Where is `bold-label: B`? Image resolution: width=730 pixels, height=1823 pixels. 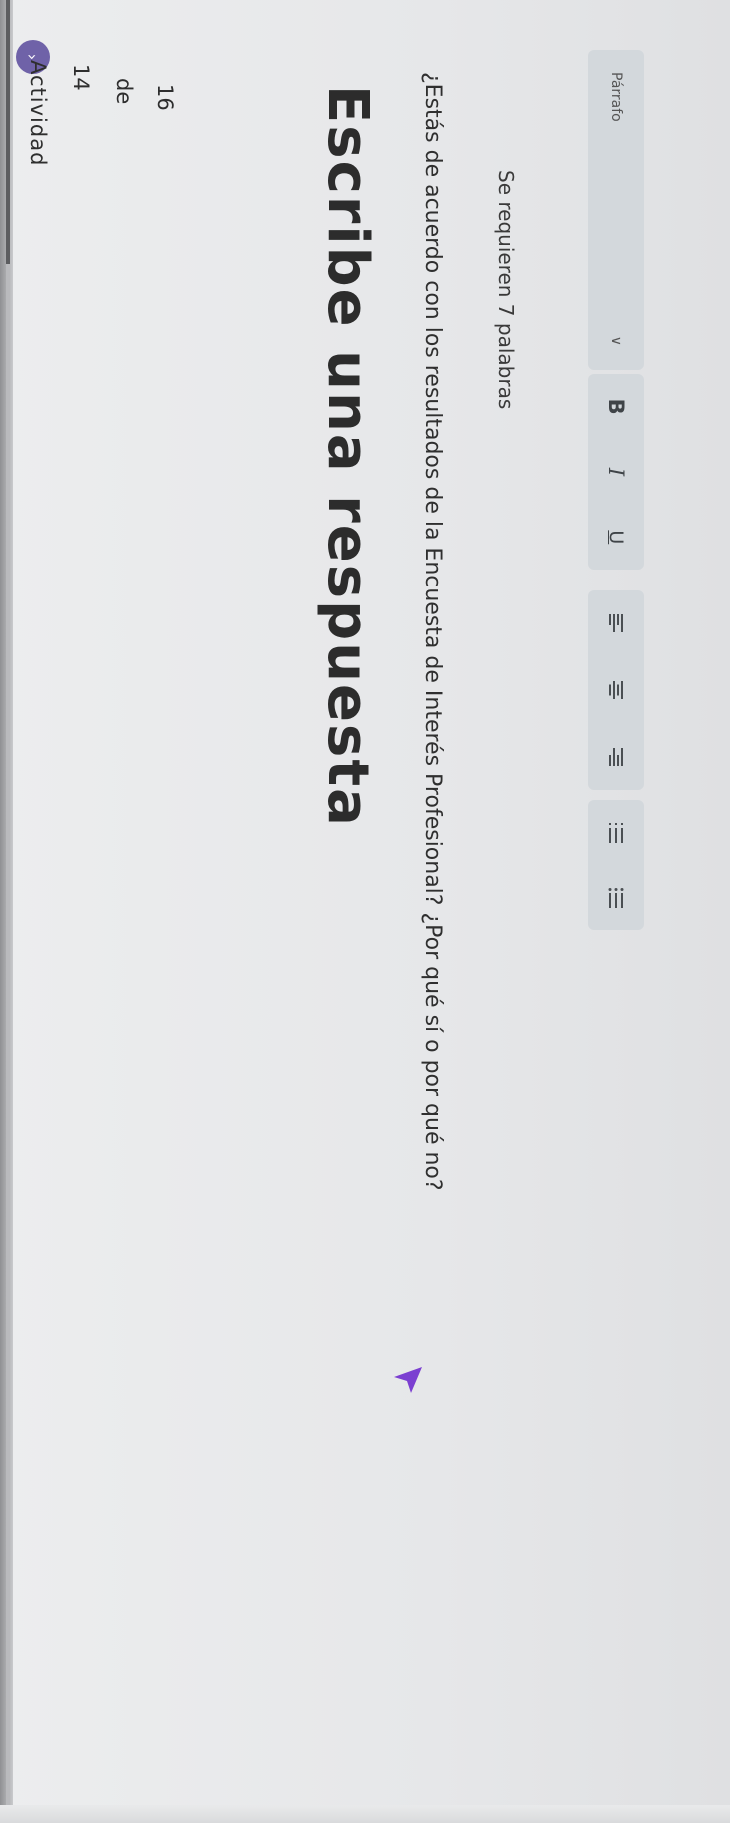
bold-label: B is located at coordinates (616, 406).